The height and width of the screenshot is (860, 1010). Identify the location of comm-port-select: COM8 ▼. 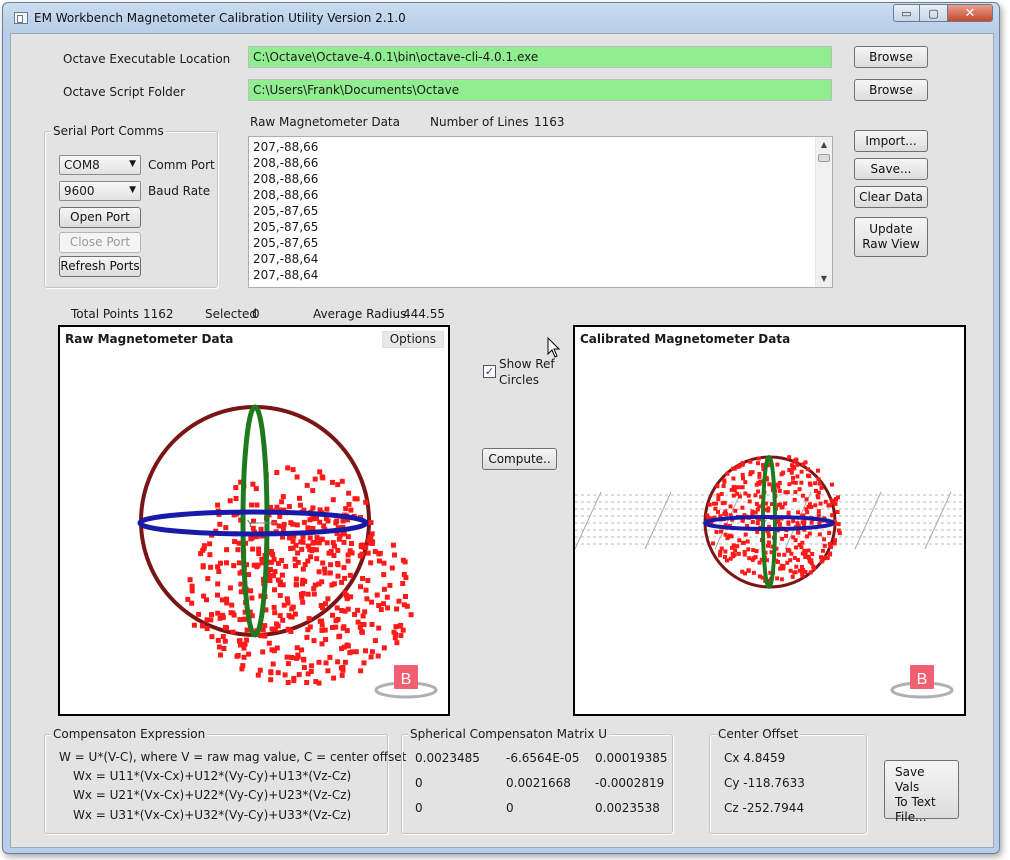
(100, 165).